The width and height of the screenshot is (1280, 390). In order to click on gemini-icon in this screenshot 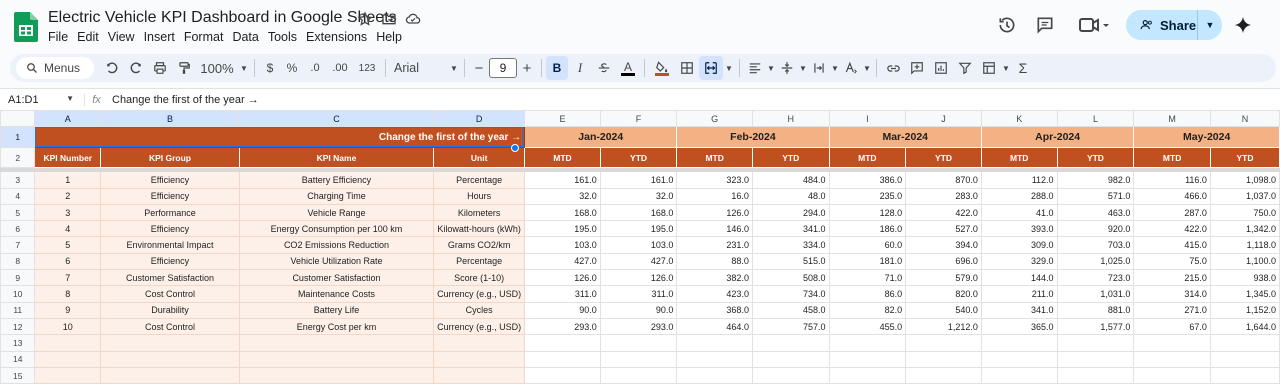, I will do `click(1243, 25)`.